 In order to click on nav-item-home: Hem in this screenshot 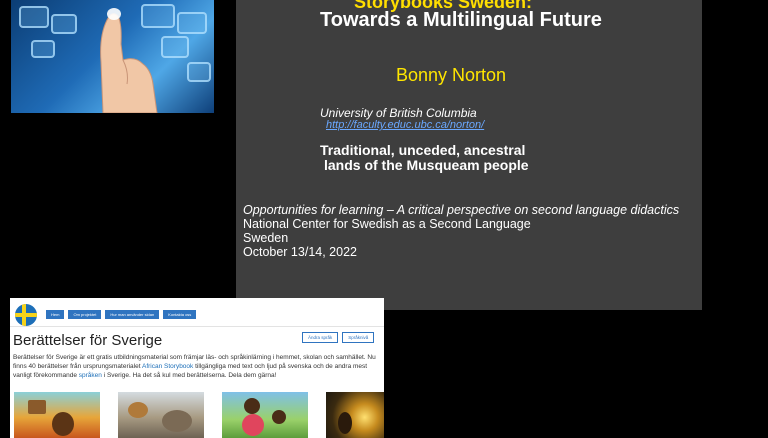, I will do `click(55, 314)`.